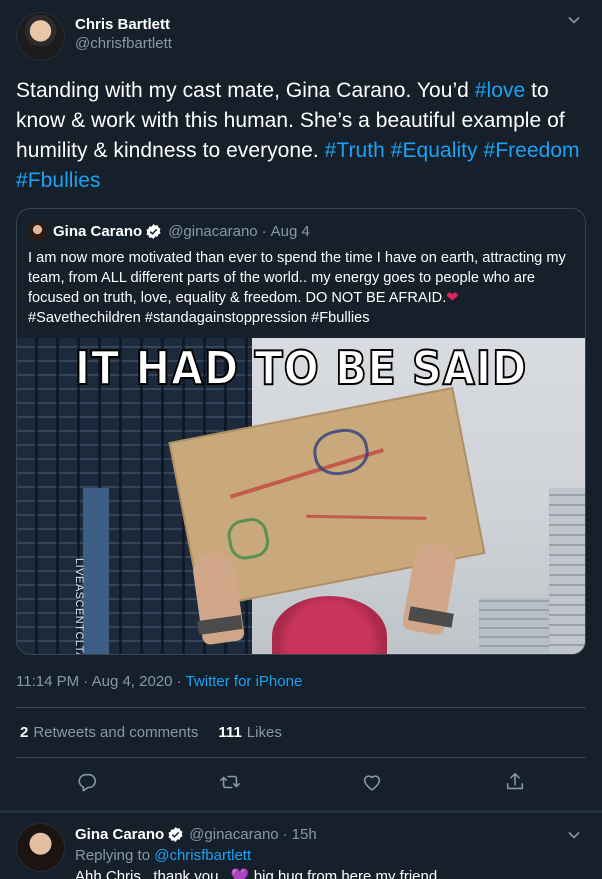 This screenshot has height=879, width=602. What do you see at coordinates (240, 873) in the screenshot?
I see `purple-heart-emoji: 💜` at bounding box center [240, 873].